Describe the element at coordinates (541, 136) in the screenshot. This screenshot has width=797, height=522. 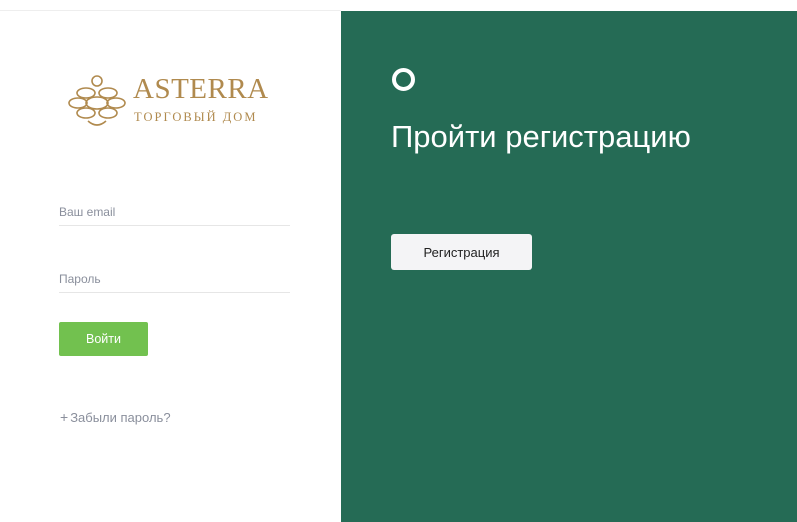
I see `register-heading: Пройти регистрацию` at that location.